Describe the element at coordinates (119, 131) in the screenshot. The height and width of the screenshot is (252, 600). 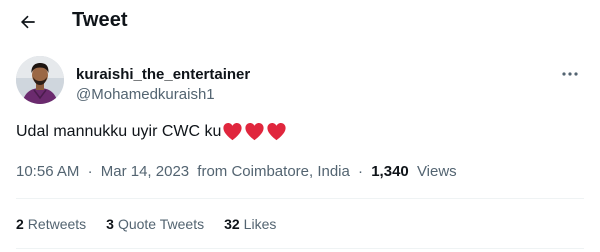
I see `tweet-text-content: Udal mannukku uyir CWC ku` at that location.